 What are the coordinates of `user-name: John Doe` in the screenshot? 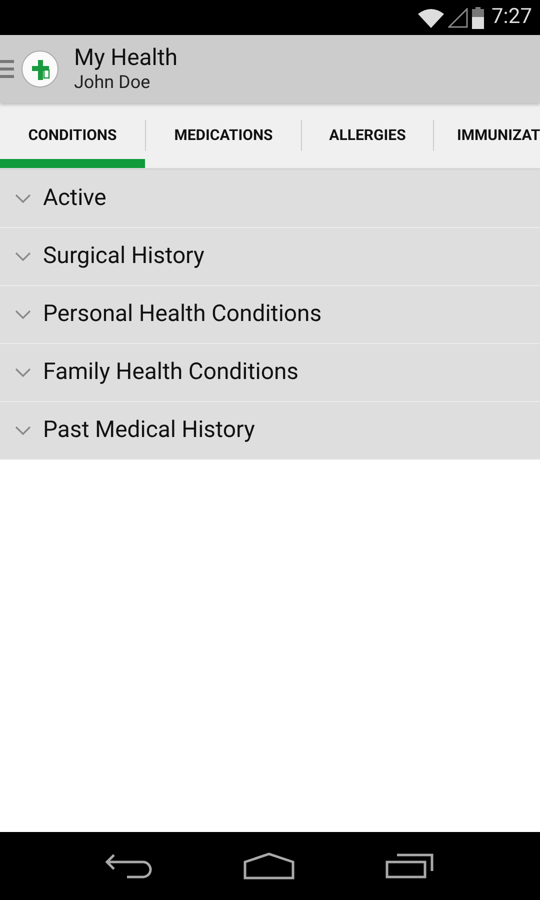 It's located at (113, 83).